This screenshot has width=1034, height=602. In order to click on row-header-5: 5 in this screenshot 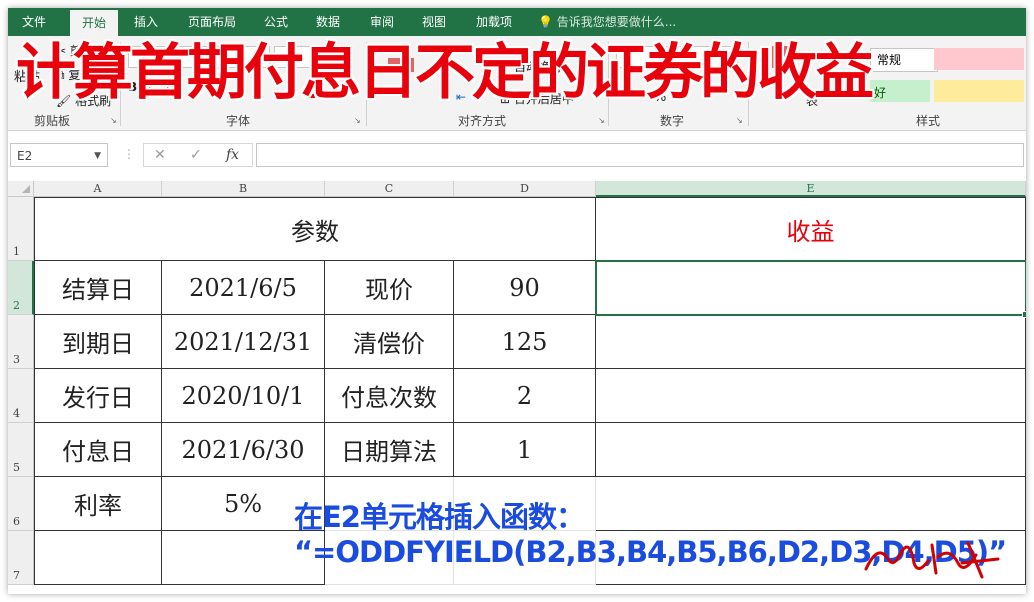, I will do `click(21, 450)`.